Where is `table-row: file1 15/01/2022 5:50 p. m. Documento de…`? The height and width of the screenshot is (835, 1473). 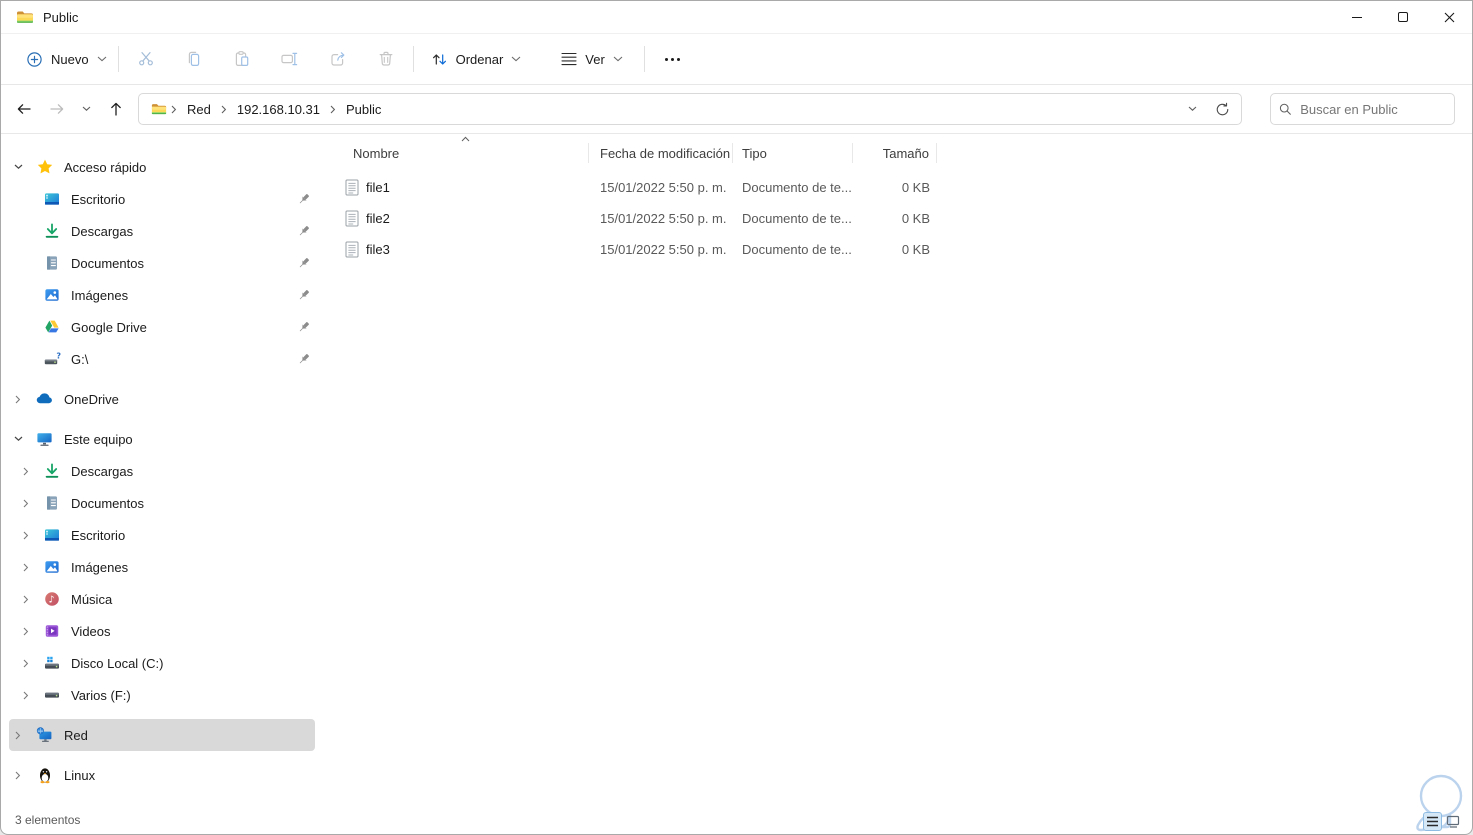 table-row: file1 15/01/2022 5:50 p. m. Documento de… is located at coordinates (901, 187).